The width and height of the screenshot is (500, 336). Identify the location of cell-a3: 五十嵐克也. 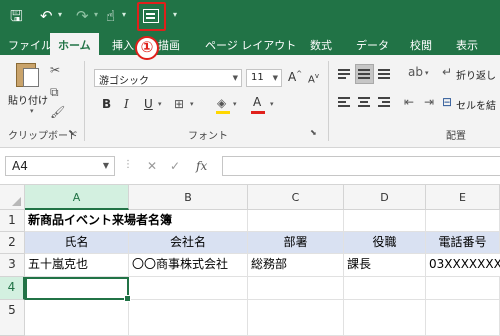
(77, 265).